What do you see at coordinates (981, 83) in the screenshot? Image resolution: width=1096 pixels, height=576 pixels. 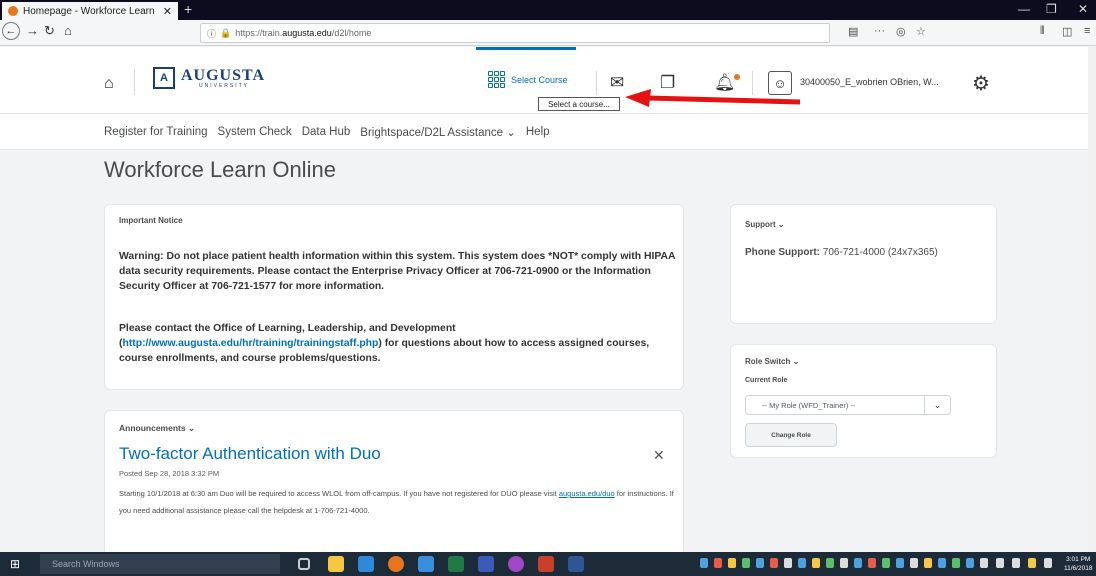 I see `settings-gear-icon: ⚙` at bounding box center [981, 83].